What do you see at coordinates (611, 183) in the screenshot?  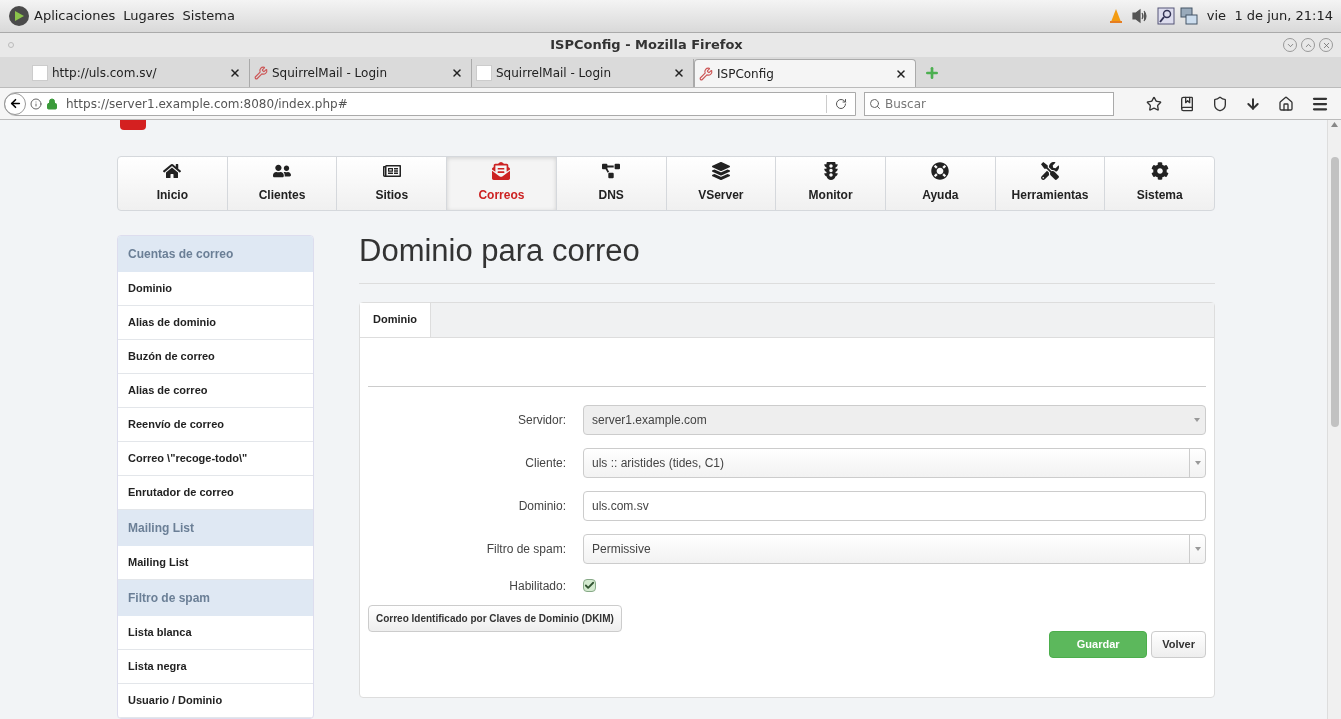 I see `nav-tab: DNS` at bounding box center [611, 183].